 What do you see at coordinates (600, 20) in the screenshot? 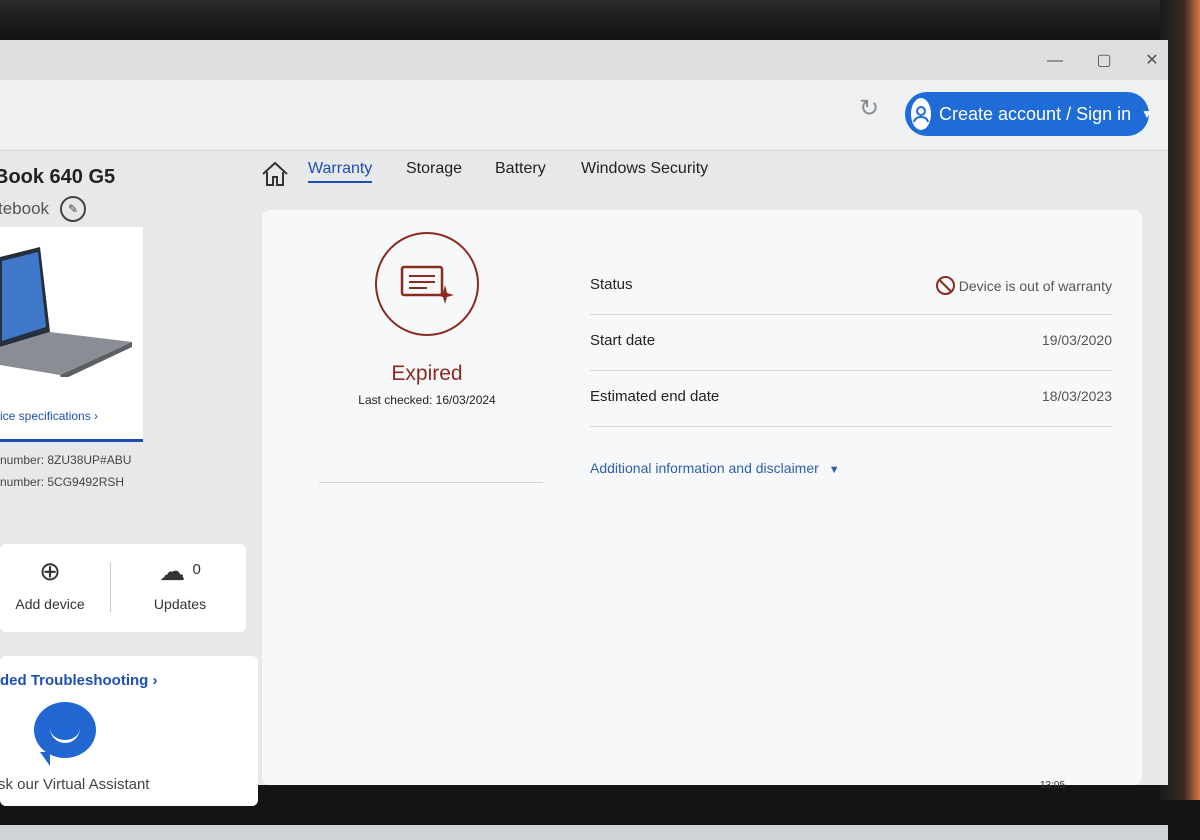
I see `monitor-bezel-top` at bounding box center [600, 20].